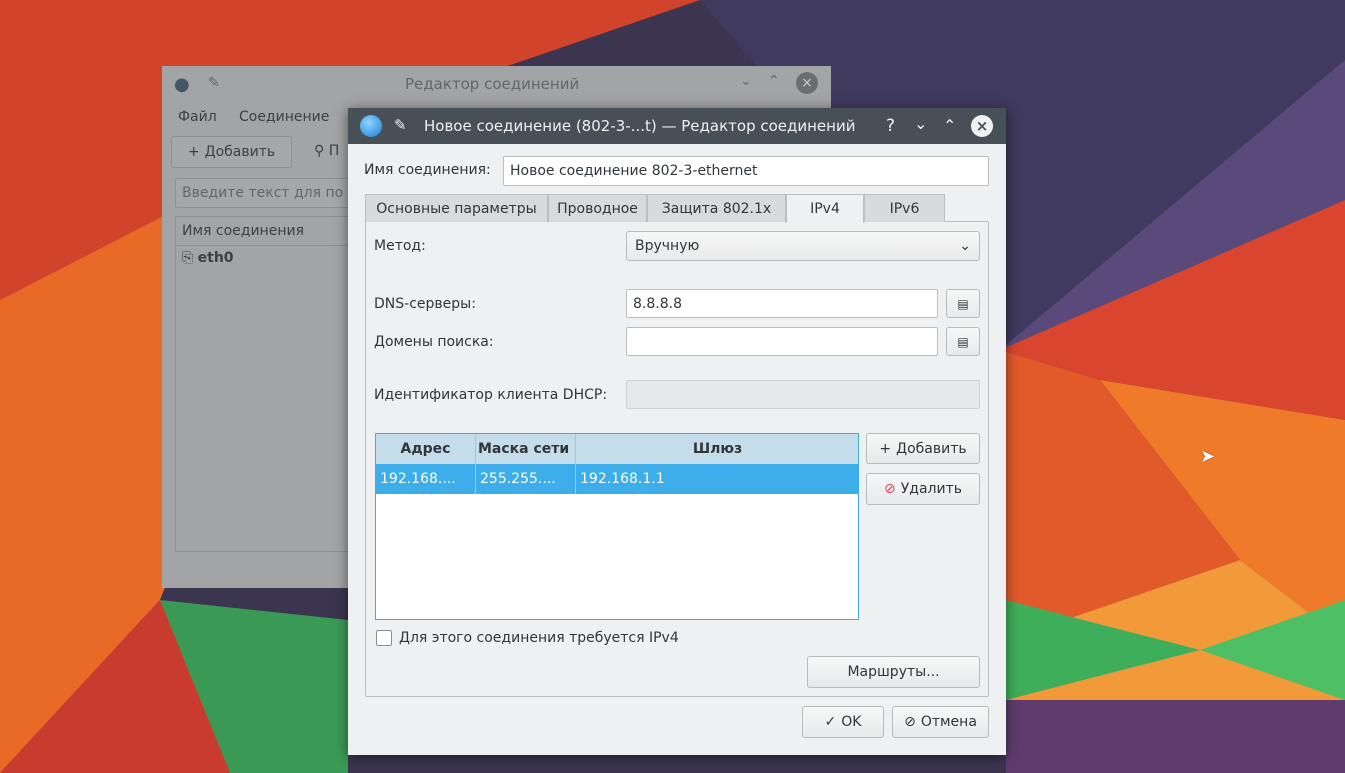 The image size is (1345, 773). Describe the element at coordinates (182, 84) in the screenshot. I see `globe-icon: ●` at that location.